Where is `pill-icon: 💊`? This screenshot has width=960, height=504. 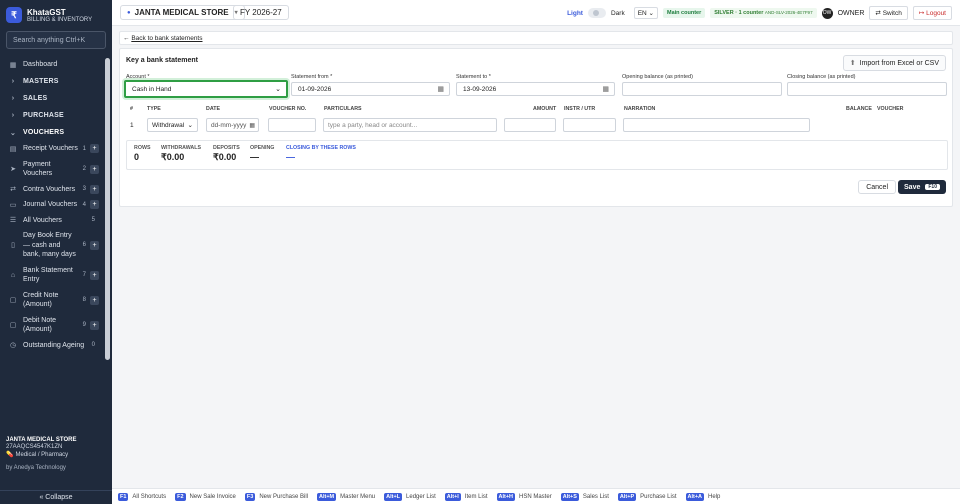 pill-icon: 💊 is located at coordinates (10, 455).